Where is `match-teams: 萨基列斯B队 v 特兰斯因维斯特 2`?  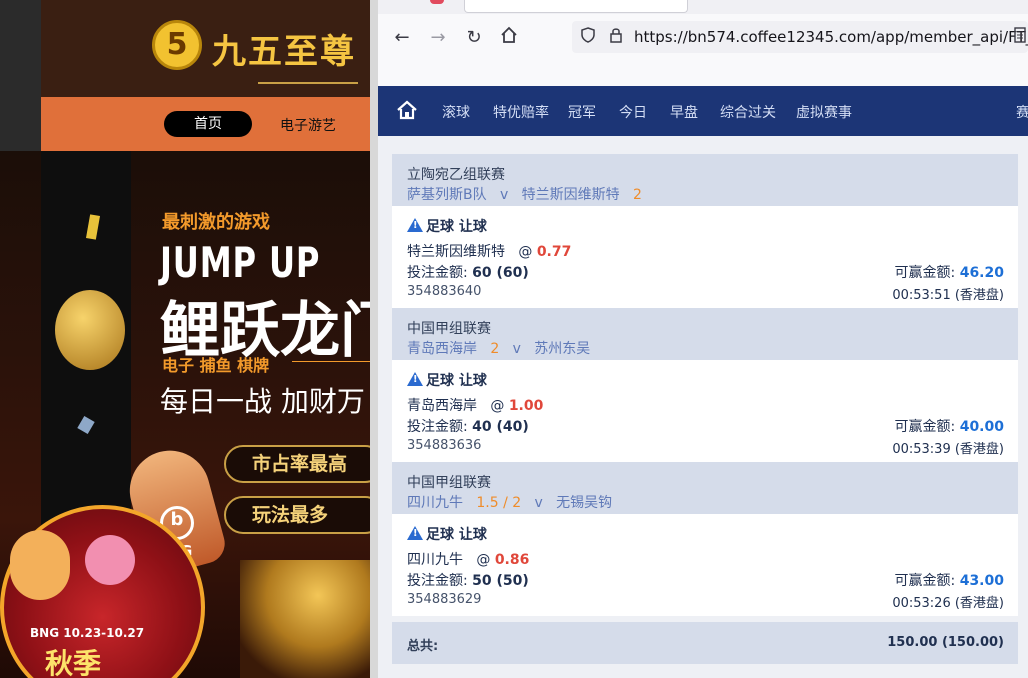 match-teams: 萨基列斯B队 v 特兰斯因维斯特 2 is located at coordinates (524, 194).